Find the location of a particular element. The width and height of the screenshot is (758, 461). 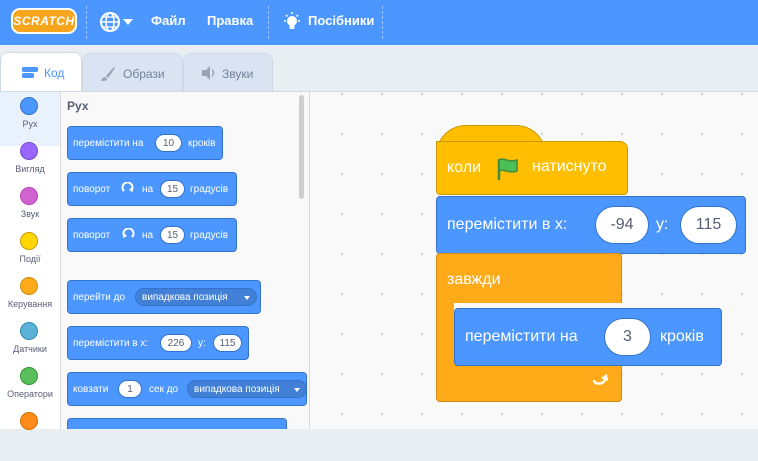

tab-code: Код is located at coordinates (41, 72).